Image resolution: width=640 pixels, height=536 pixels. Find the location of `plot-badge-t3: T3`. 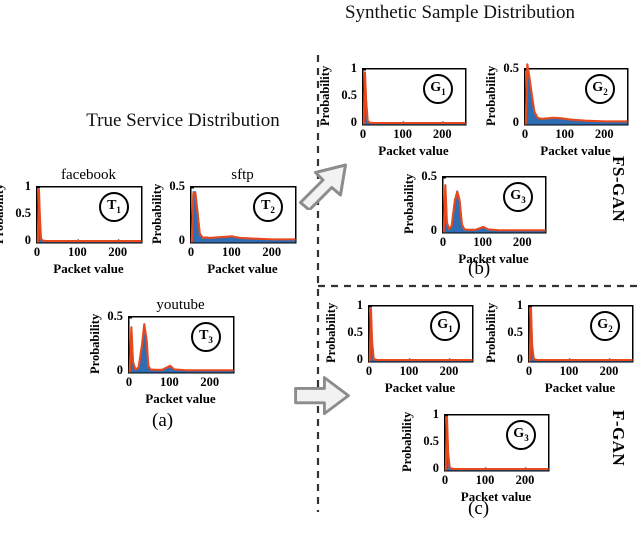

plot-badge-t3: T3 is located at coordinates (206, 337).